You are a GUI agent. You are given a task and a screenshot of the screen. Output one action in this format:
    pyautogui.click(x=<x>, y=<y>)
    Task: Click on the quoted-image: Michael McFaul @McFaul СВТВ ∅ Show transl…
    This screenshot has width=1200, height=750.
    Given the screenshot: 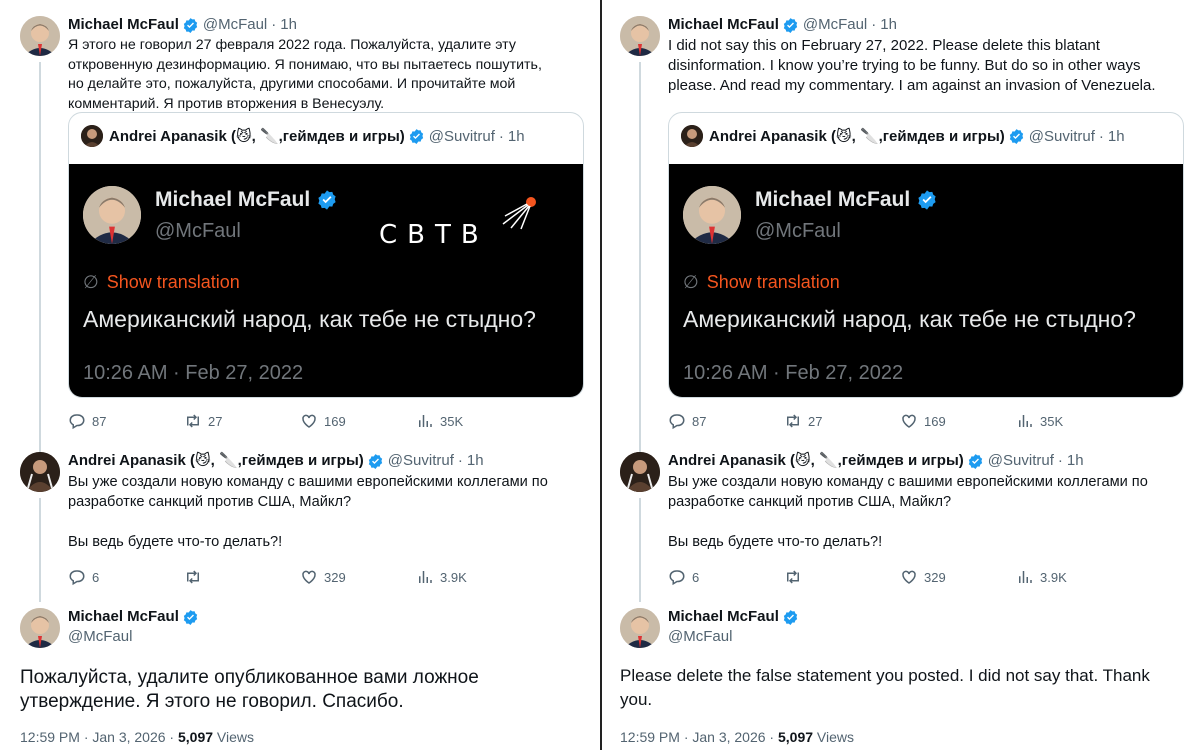 What is the action you would take?
    pyautogui.click(x=326, y=280)
    